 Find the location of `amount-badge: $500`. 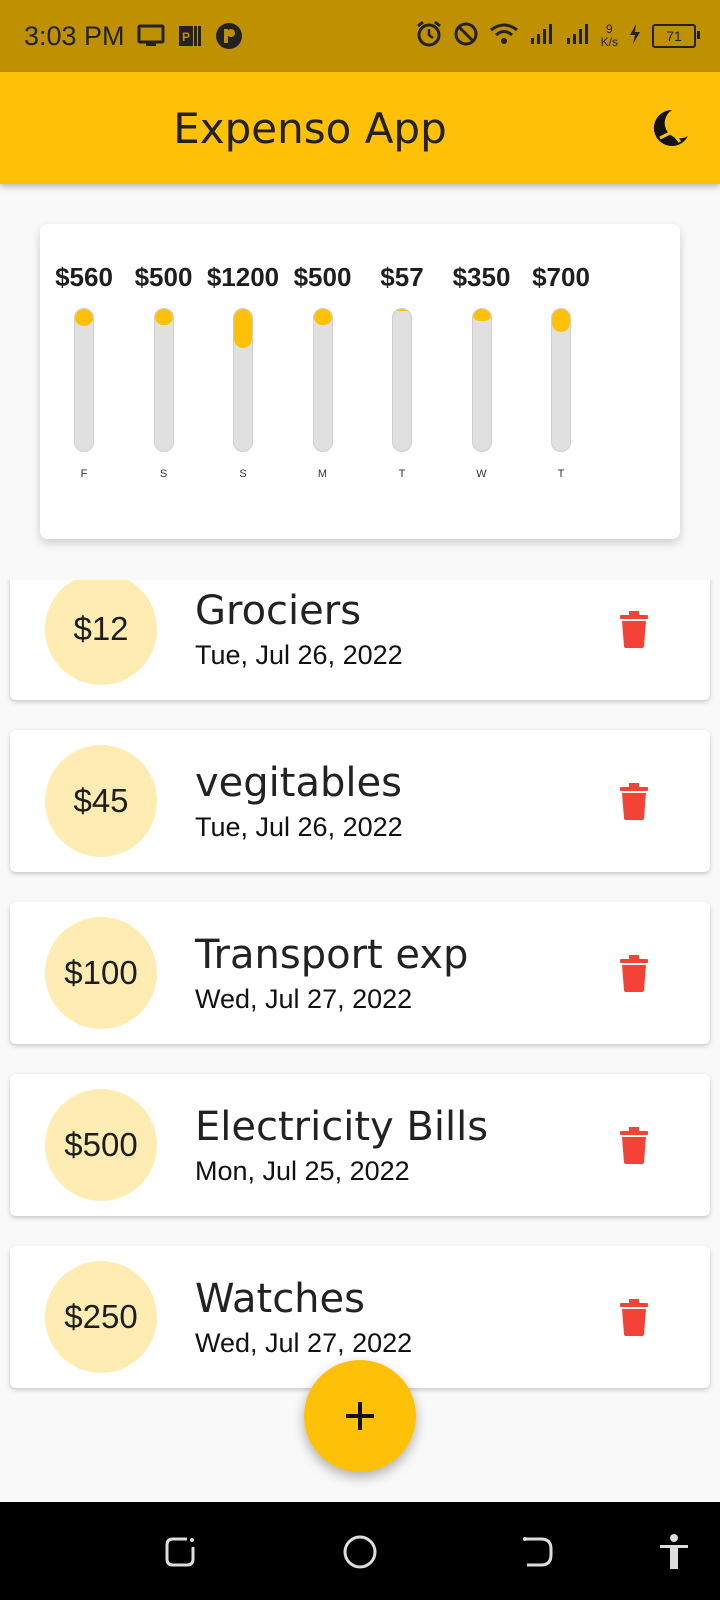

amount-badge: $500 is located at coordinates (101, 1145).